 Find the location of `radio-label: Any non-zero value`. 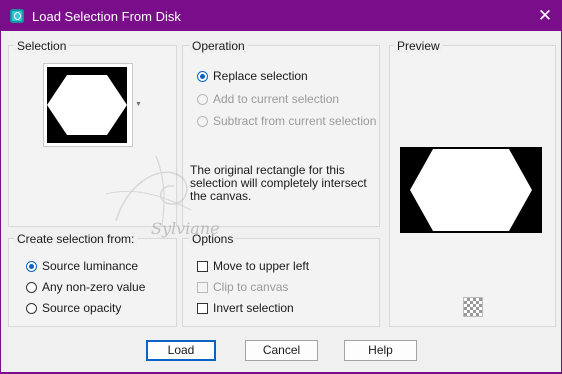

radio-label: Any non-zero value is located at coordinates (94, 287).